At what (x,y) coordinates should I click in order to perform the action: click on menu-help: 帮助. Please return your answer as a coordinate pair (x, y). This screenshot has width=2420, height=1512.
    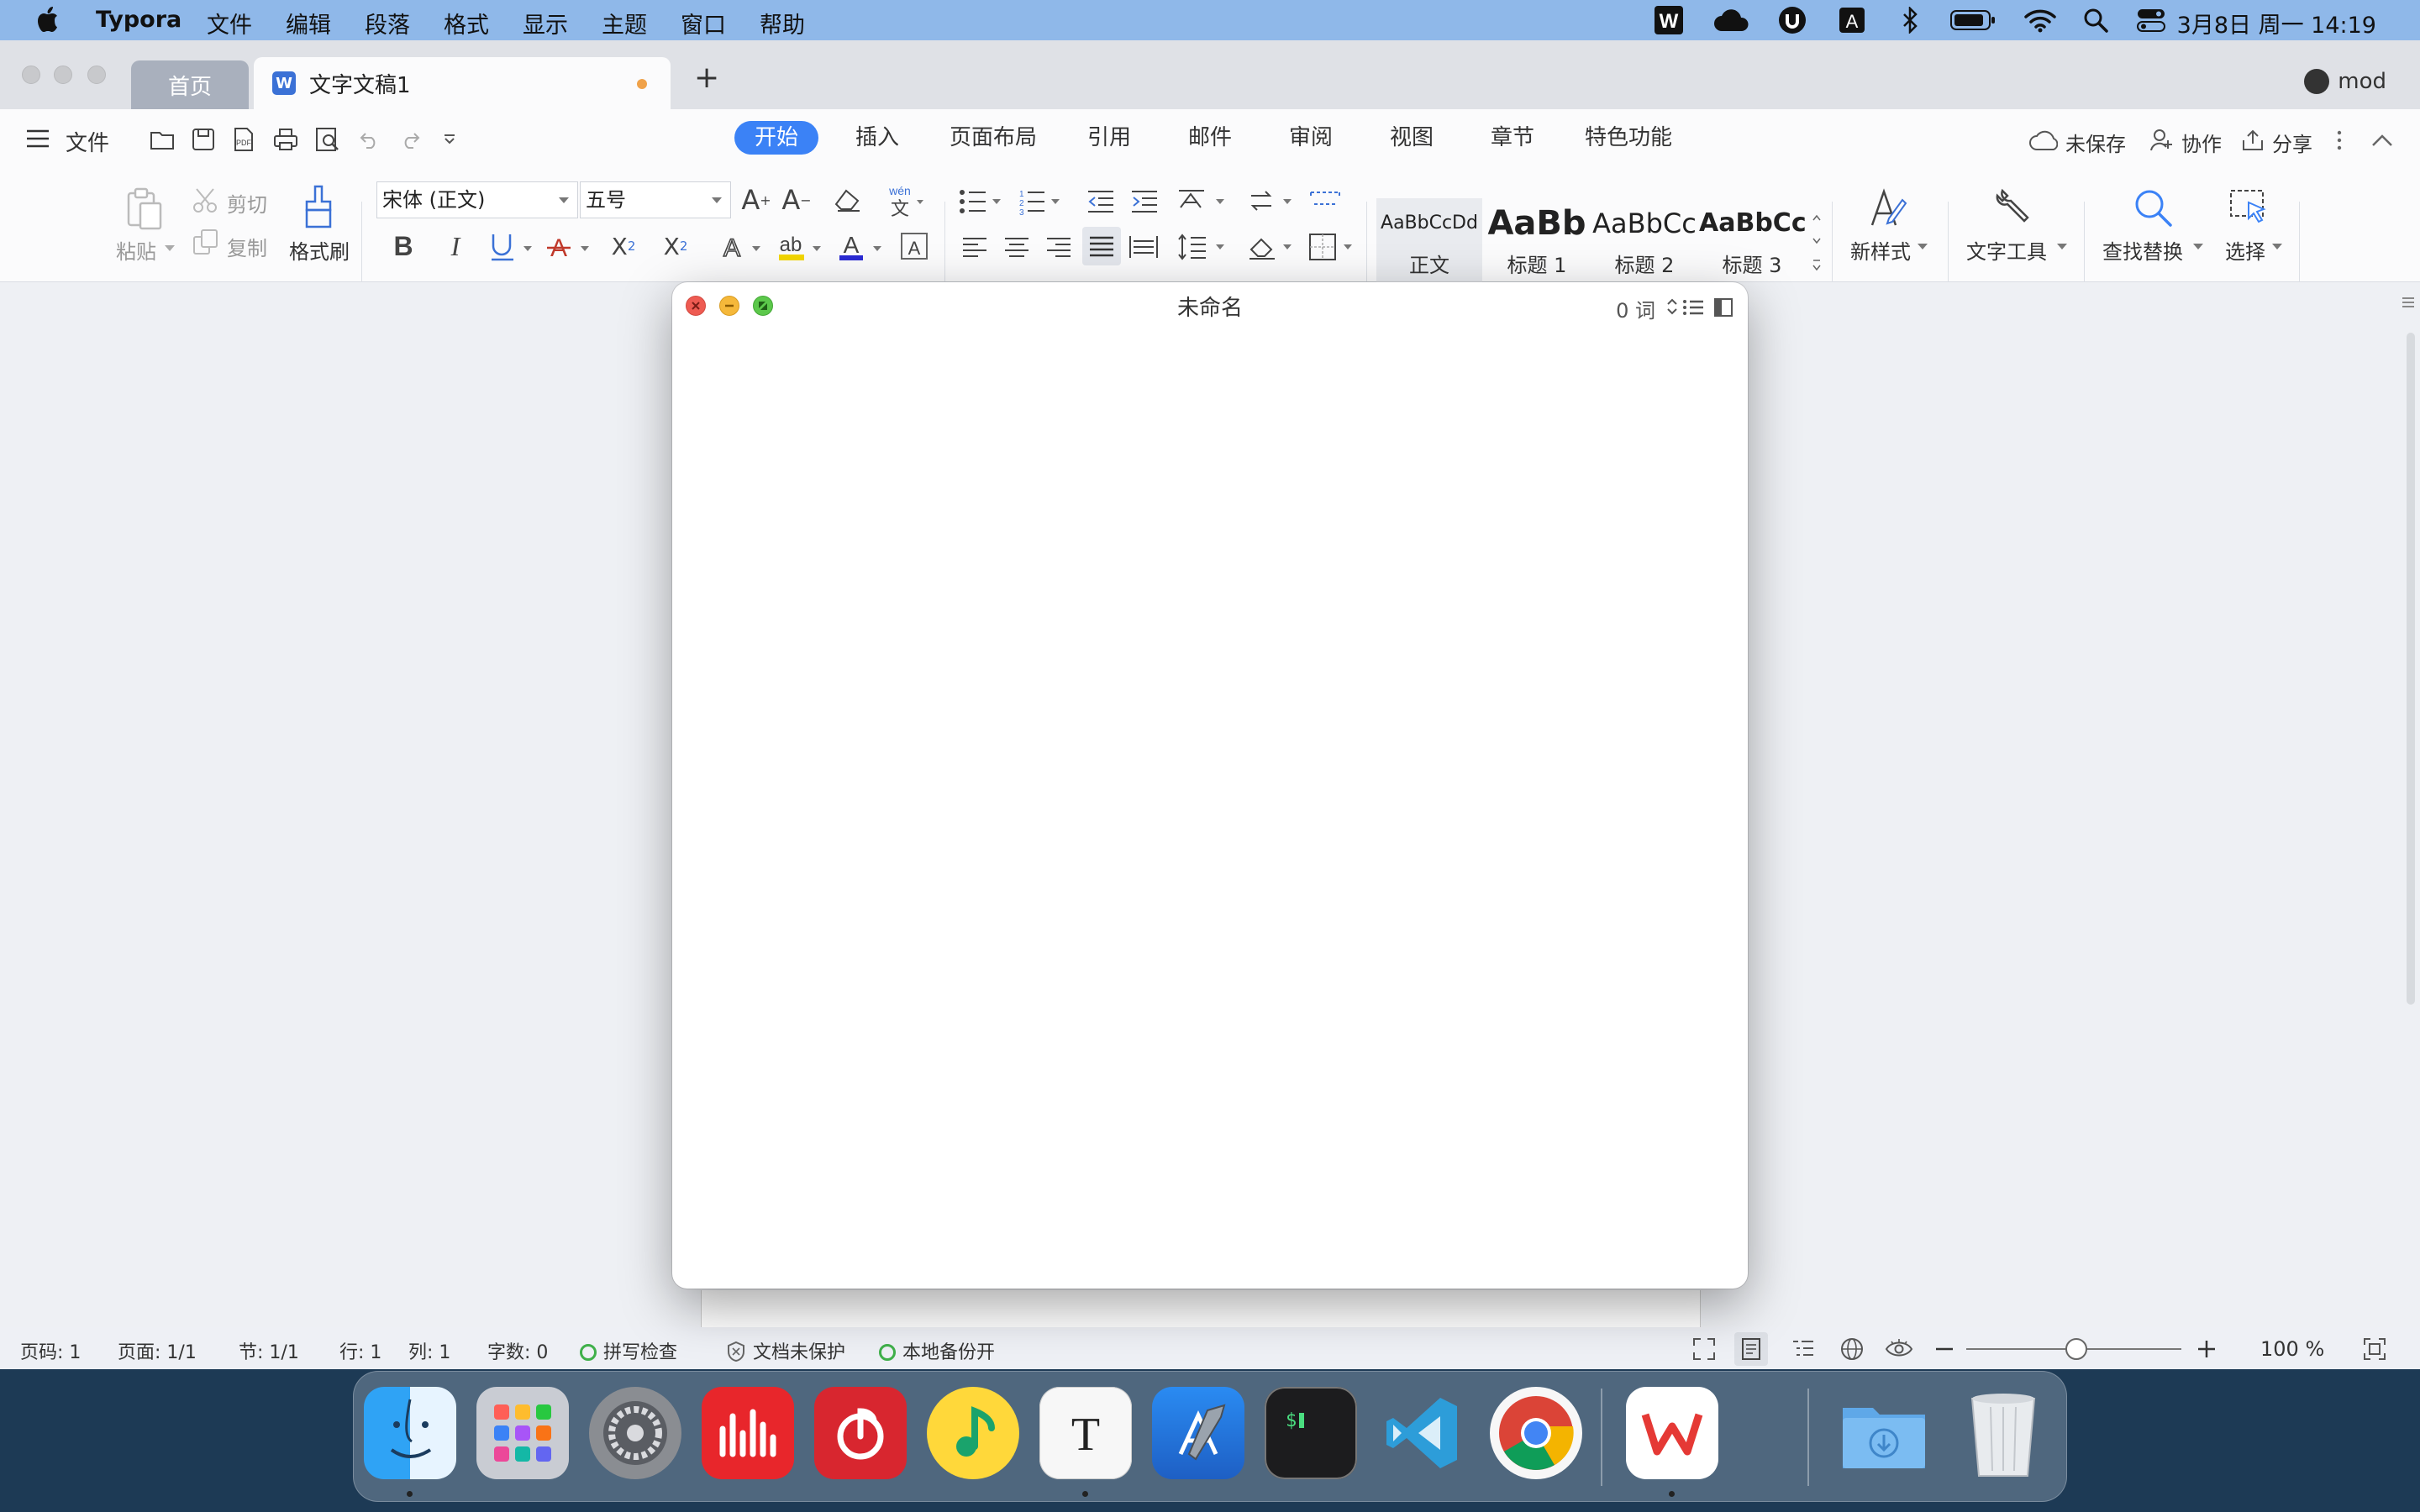
    Looking at the image, I should click on (782, 23).